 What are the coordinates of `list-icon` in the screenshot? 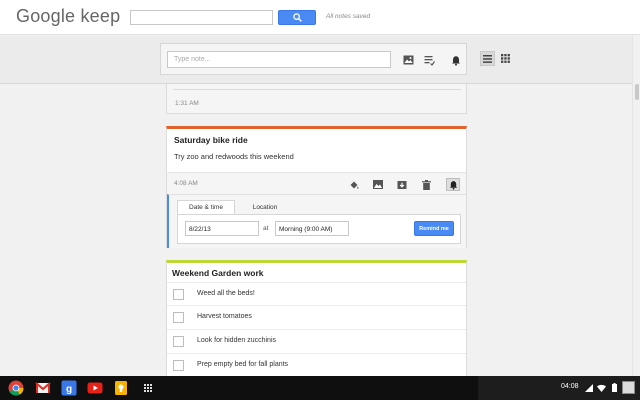 It's located at (429, 60).